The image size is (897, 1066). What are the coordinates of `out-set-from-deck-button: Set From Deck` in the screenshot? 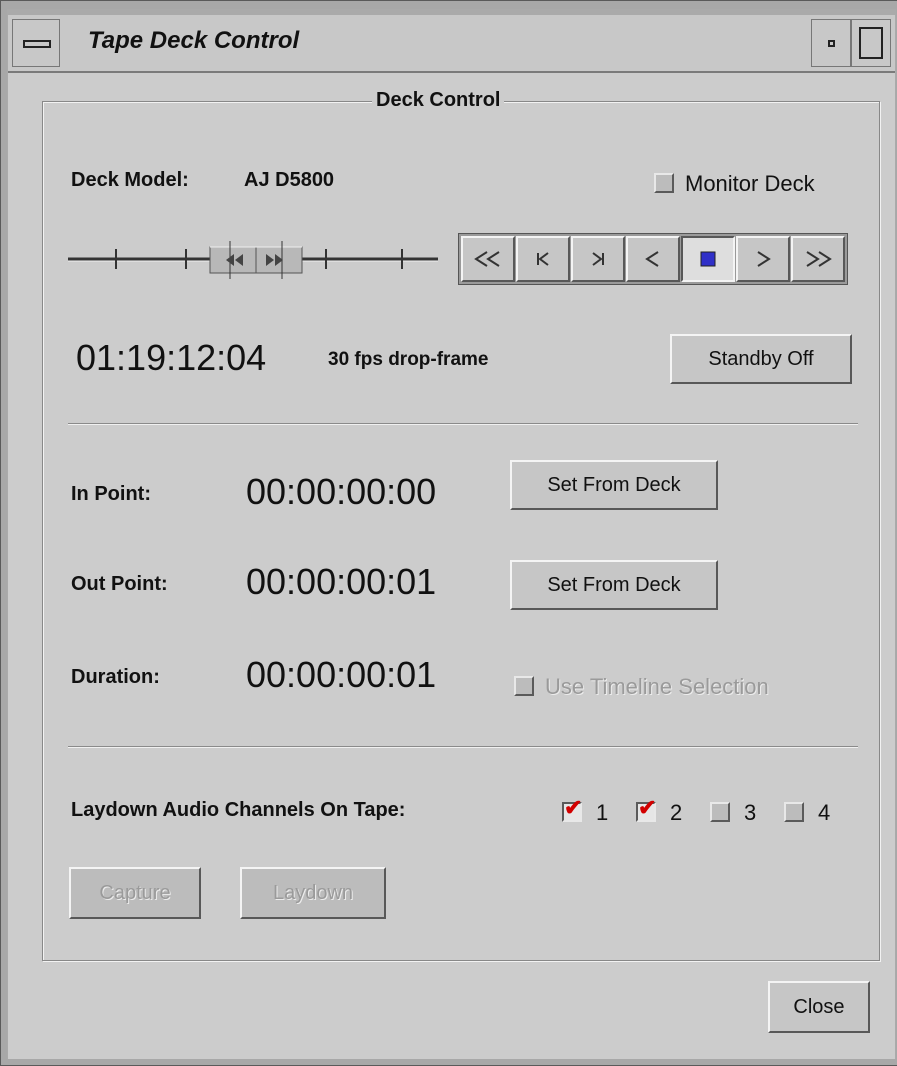 It's located at (614, 585).